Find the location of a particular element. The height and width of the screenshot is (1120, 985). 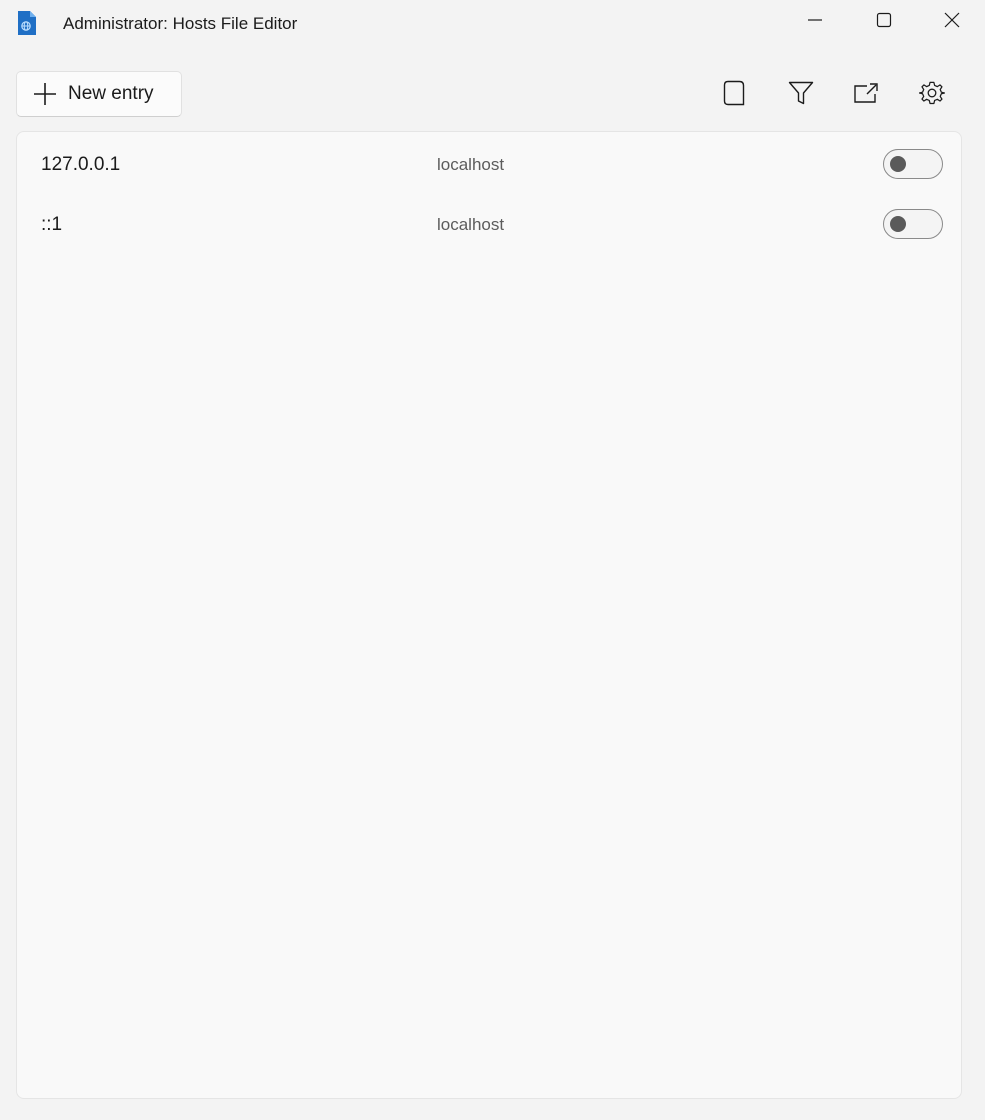

plus-icon is located at coordinates (45, 94).